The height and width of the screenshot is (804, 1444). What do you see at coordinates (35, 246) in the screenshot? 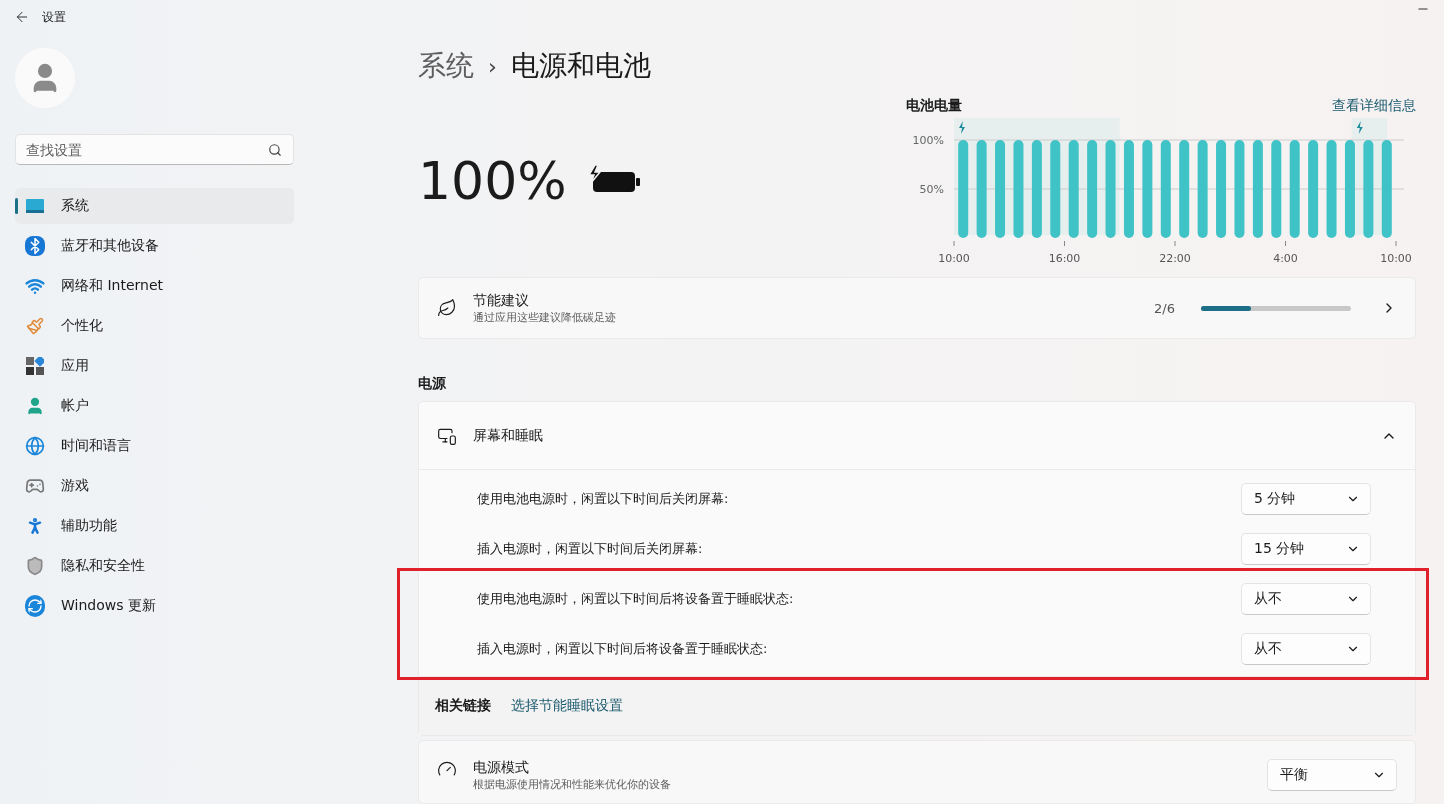
I see `bluetooth-icon` at bounding box center [35, 246].